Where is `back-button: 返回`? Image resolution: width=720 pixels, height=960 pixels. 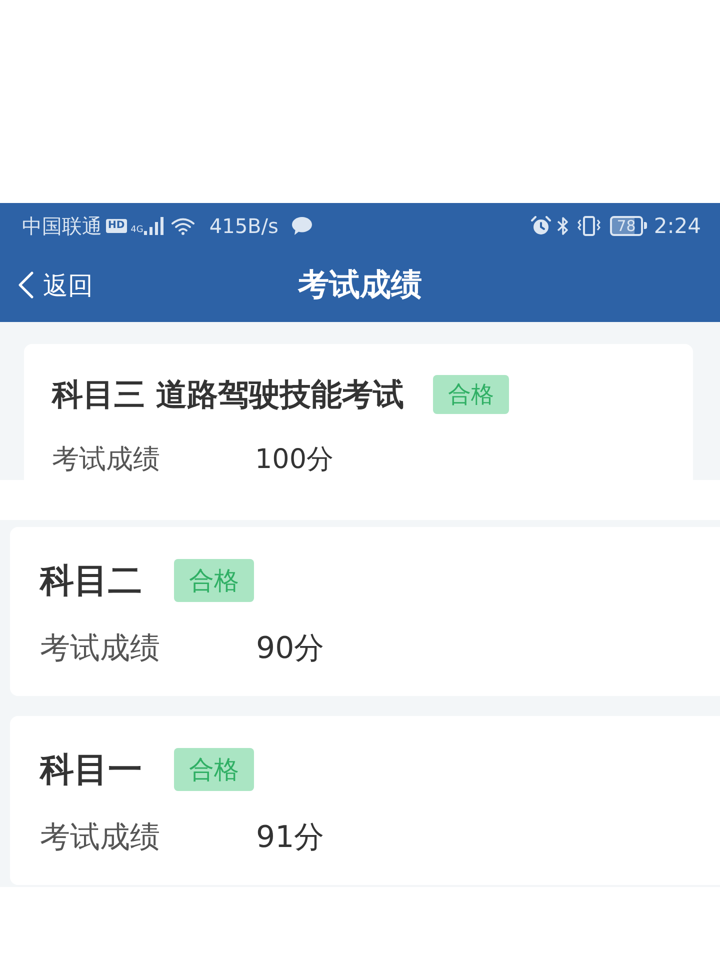
back-button: 返回 is located at coordinates (55, 285).